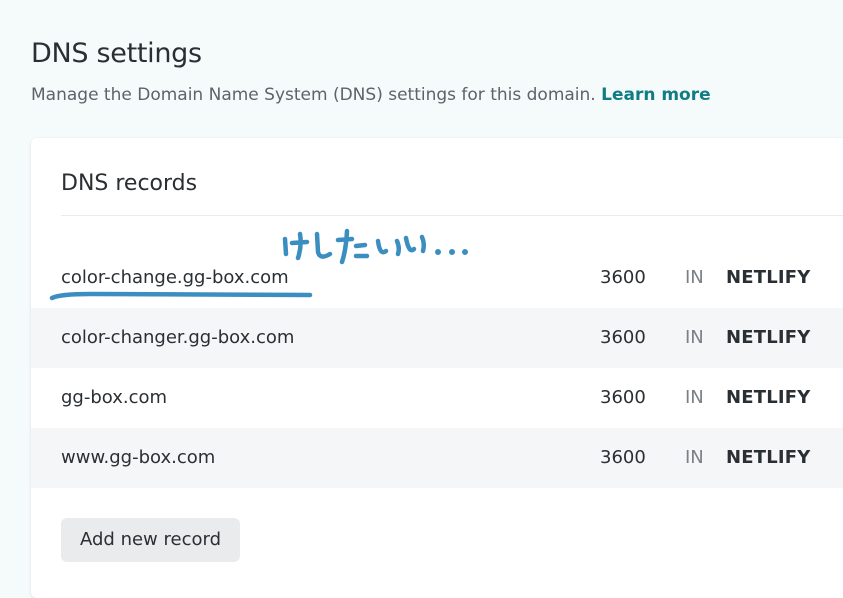  What do you see at coordinates (150, 540) in the screenshot?
I see `add-new-record-button: Add new record` at bounding box center [150, 540].